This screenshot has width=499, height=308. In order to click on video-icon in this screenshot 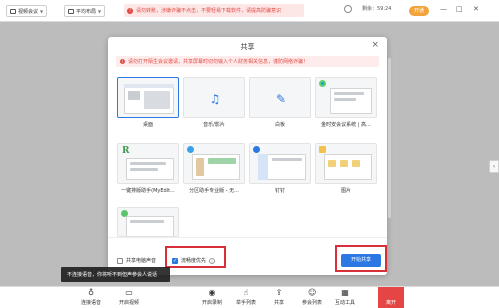, I will do `click(13, 11)`.